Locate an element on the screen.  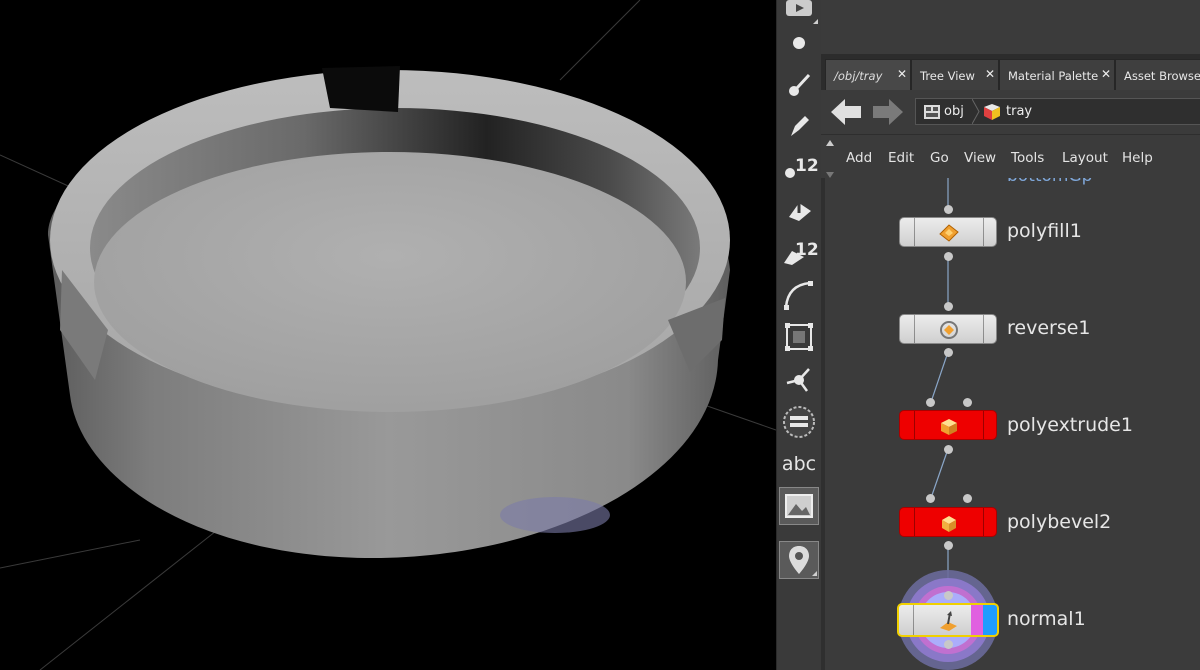
location-pin-icon is located at coordinates (799, 560).